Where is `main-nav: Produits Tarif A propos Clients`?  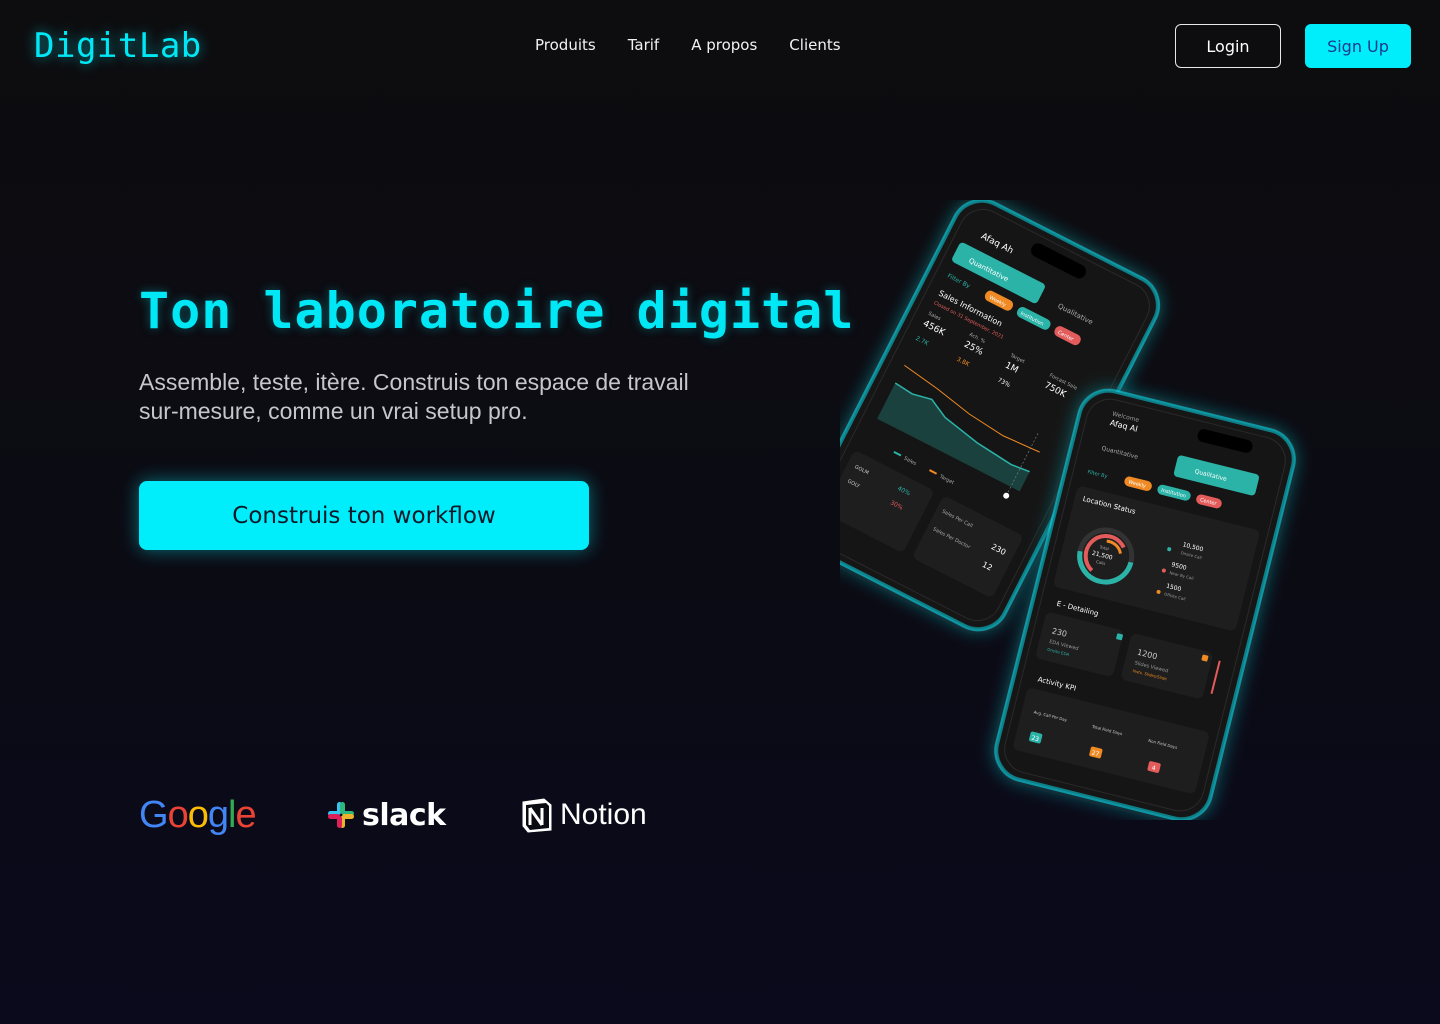
main-nav: Produits Tarif A propos Clients is located at coordinates (688, 45).